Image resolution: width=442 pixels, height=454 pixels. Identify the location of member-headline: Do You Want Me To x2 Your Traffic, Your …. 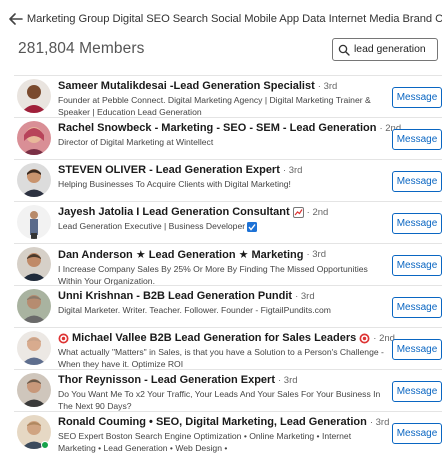
(219, 400).